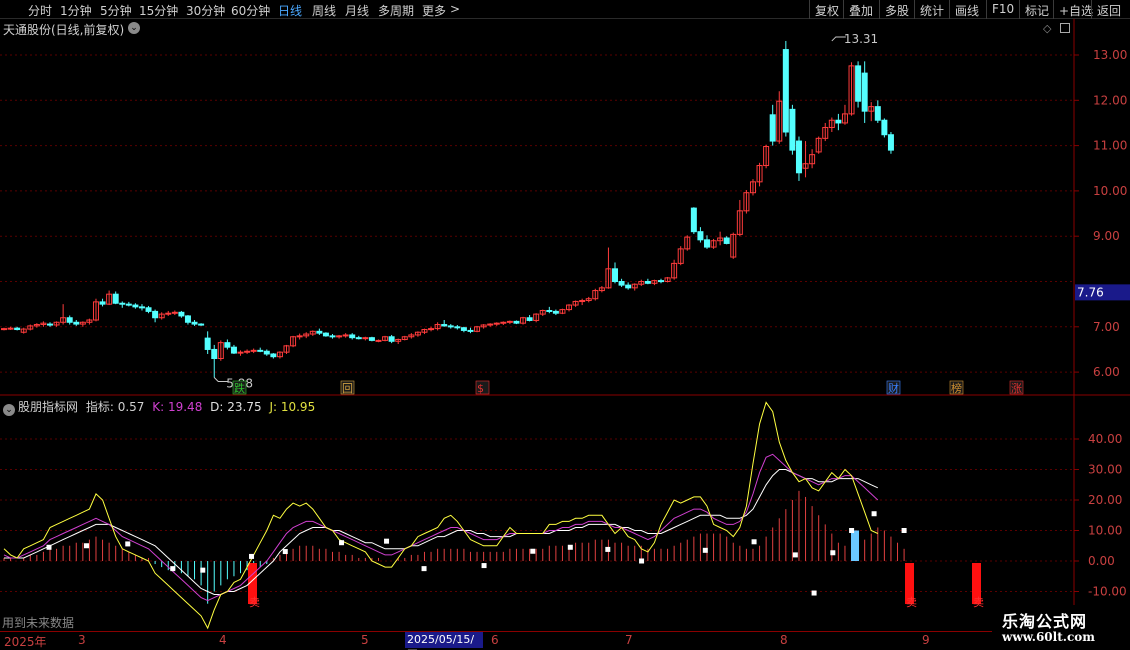 The height and width of the screenshot is (650, 1130). What do you see at coordinates (82, 640) in the screenshot?
I see `date-label-1: 3` at bounding box center [82, 640].